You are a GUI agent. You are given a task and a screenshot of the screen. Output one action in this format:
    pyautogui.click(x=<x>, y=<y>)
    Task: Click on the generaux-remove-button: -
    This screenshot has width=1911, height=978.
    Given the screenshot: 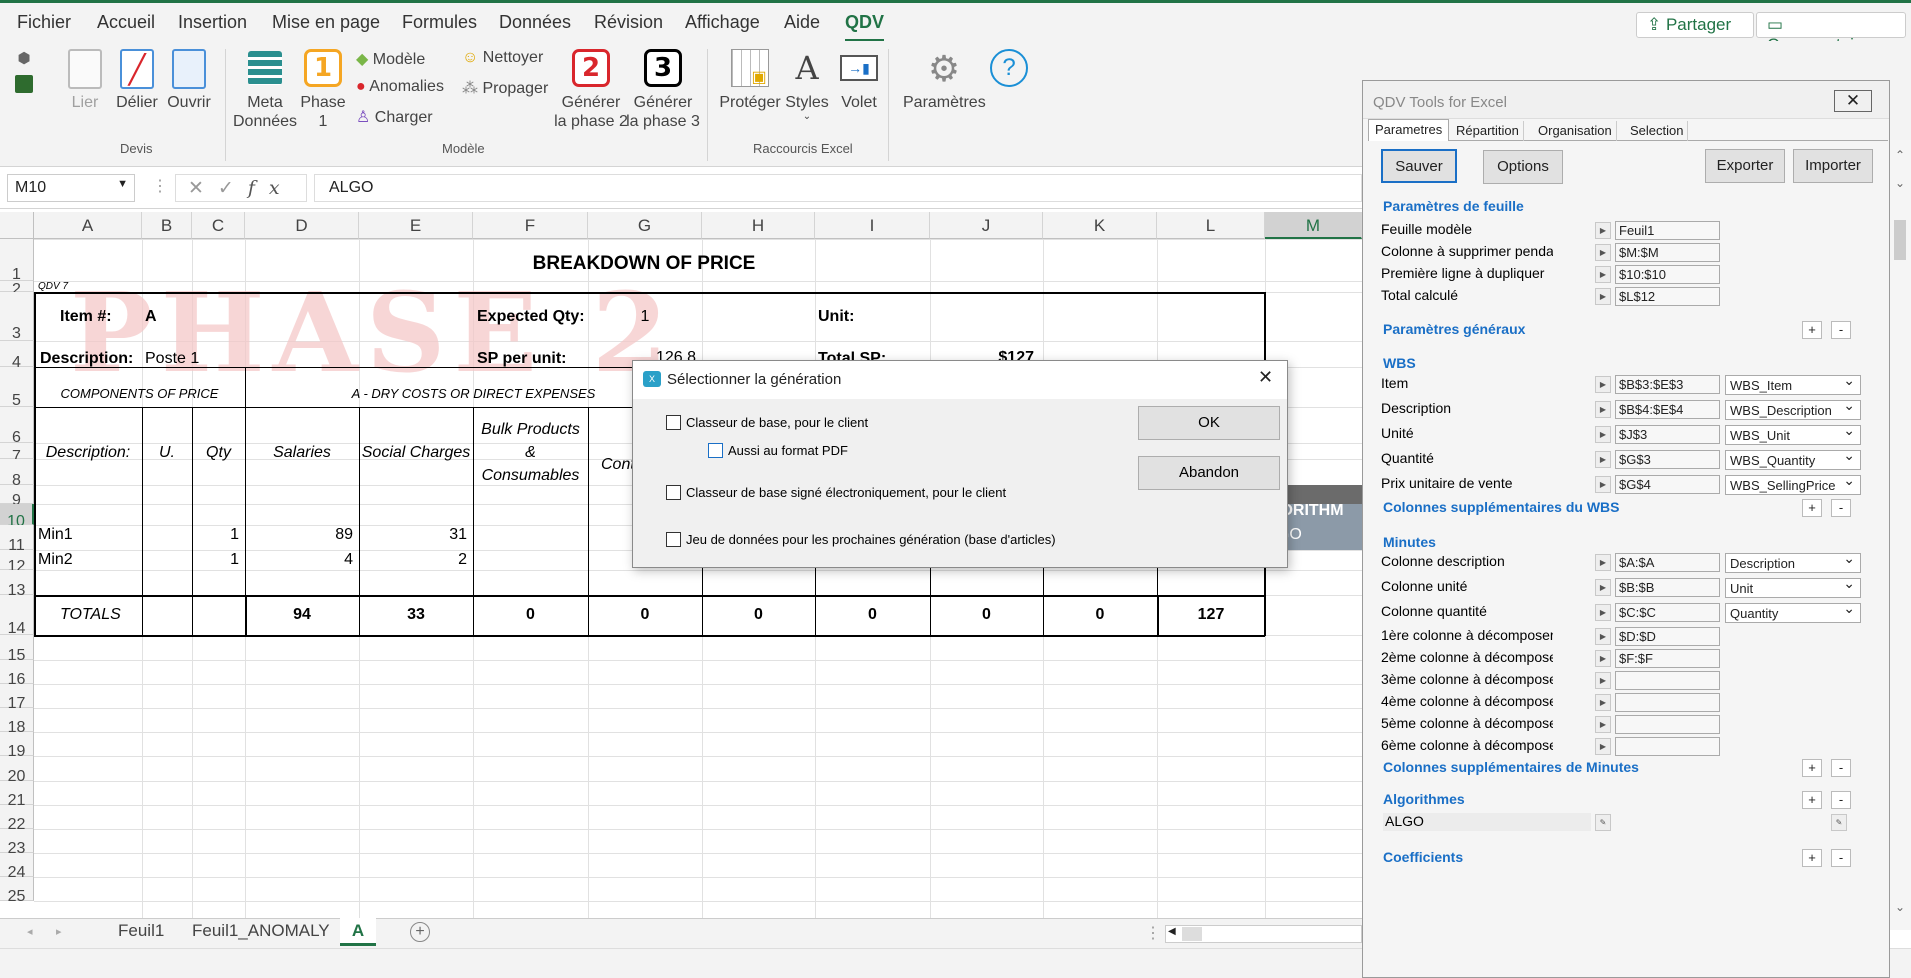 What is the action you would take?
    pyautogui.click(x=1841, y=330)
    